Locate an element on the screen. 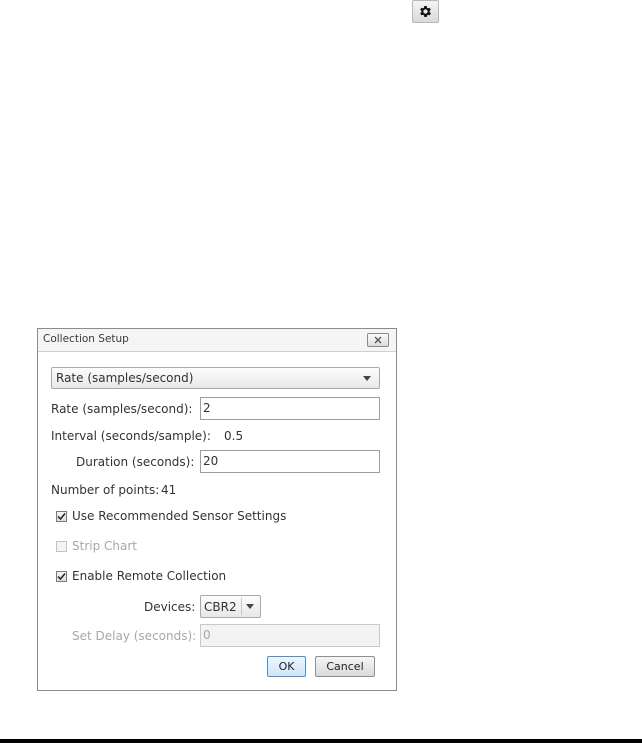 The image size is (642, 743). use-recommended-label: Use Recommended Sensor Settings is located at coordinates (179, 516).